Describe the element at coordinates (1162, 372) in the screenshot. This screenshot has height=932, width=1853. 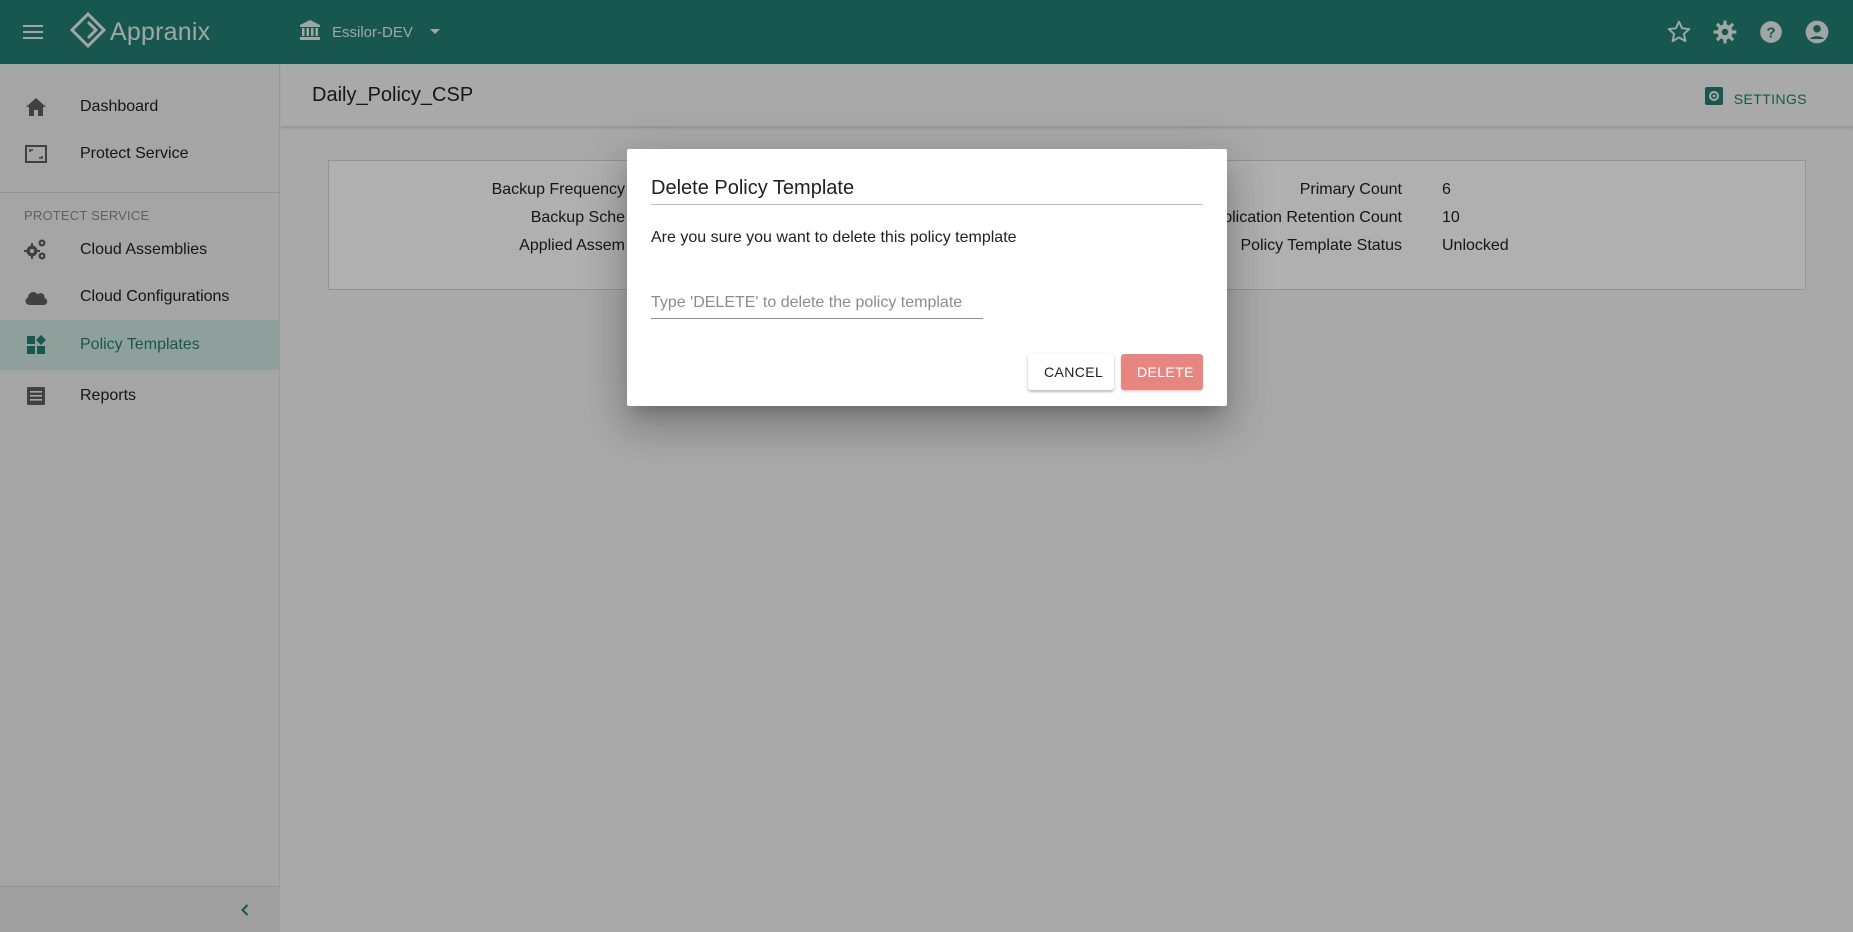
I see `delete-button: DELETE` at that location.